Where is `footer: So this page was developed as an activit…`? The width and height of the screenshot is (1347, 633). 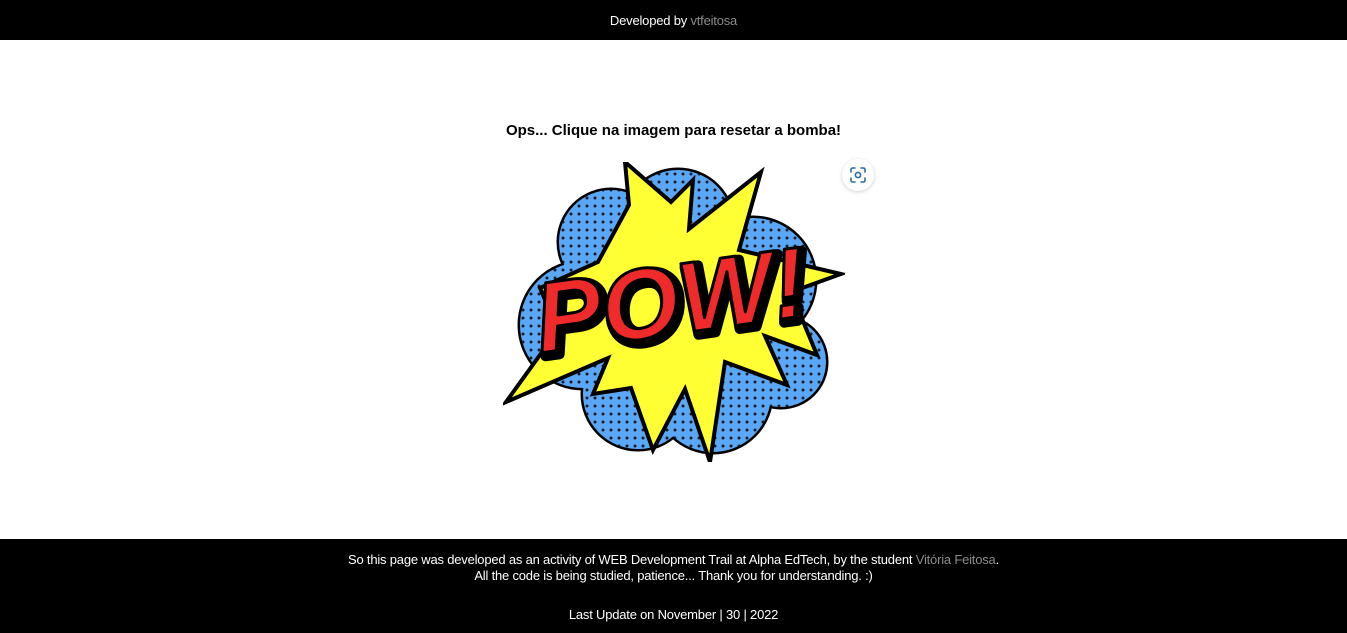 footer: So this page was developed as an activit… is located at coordinates (673, 586).